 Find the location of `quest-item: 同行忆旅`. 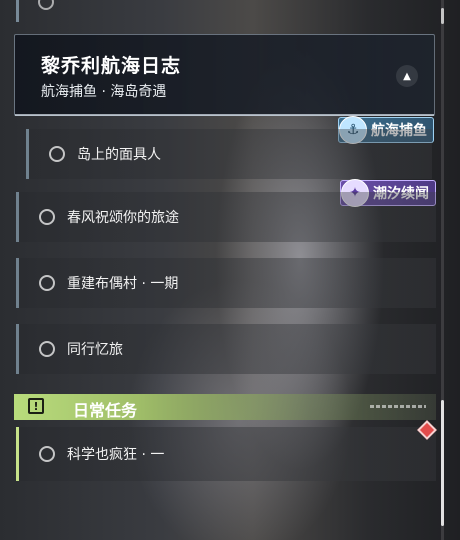

quest-item: 同行忆旅 is located at coordinates (226, 349).